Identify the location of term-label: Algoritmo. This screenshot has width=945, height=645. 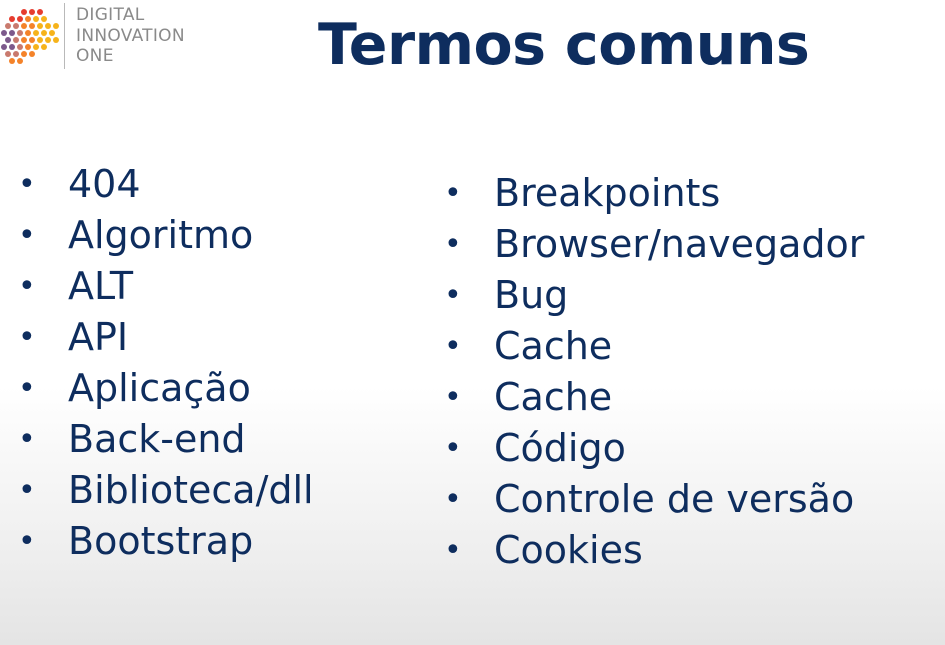
(161, 235).